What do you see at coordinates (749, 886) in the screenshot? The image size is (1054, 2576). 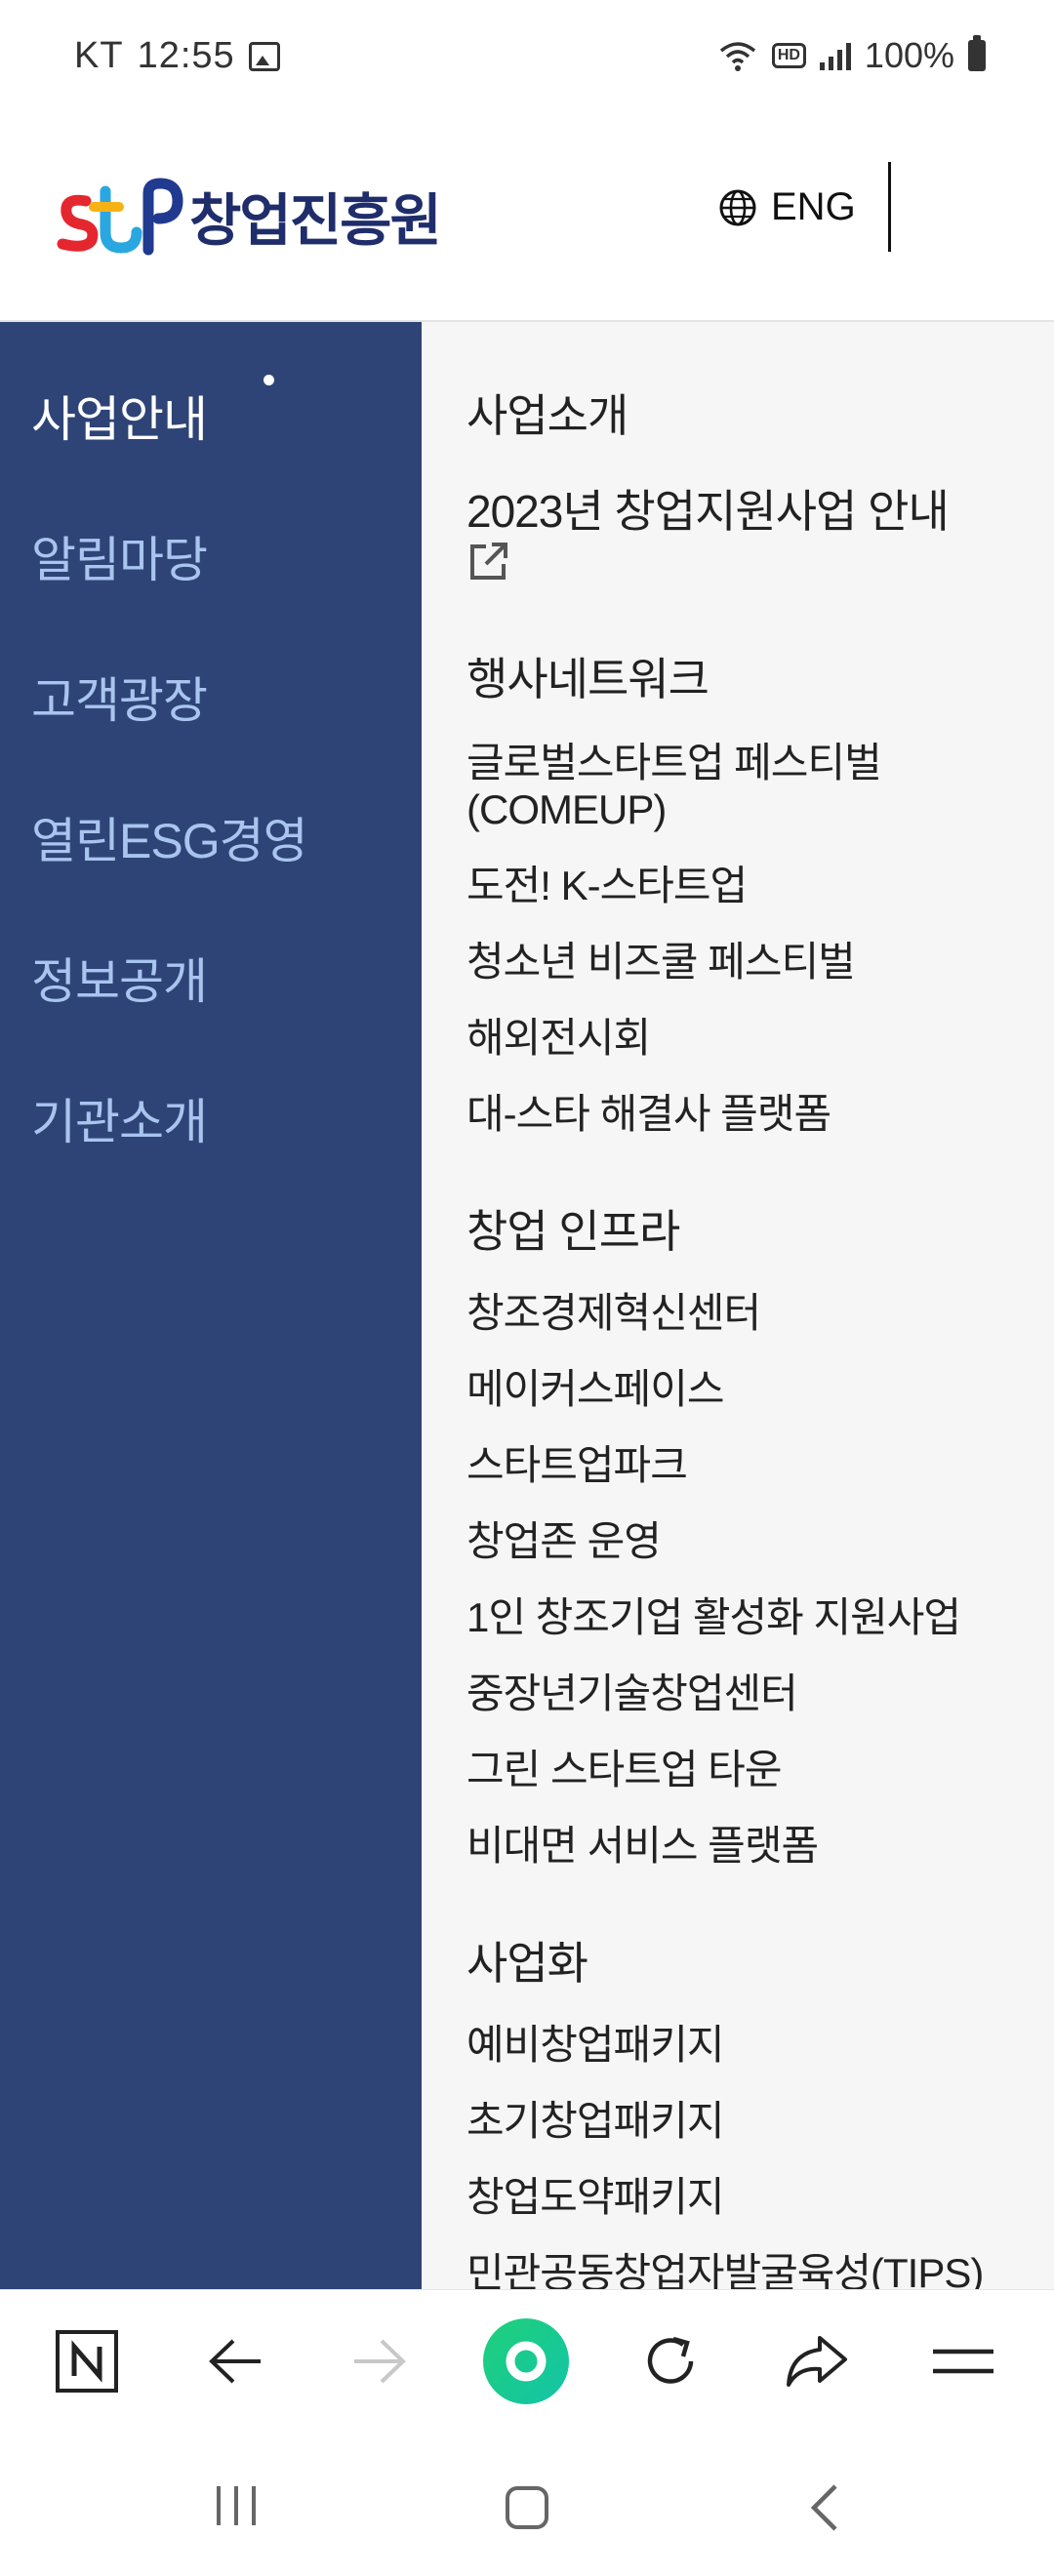 I see `submenu-link-k-startup: 도전! K-스타트업` at bounding box center [749, 886].